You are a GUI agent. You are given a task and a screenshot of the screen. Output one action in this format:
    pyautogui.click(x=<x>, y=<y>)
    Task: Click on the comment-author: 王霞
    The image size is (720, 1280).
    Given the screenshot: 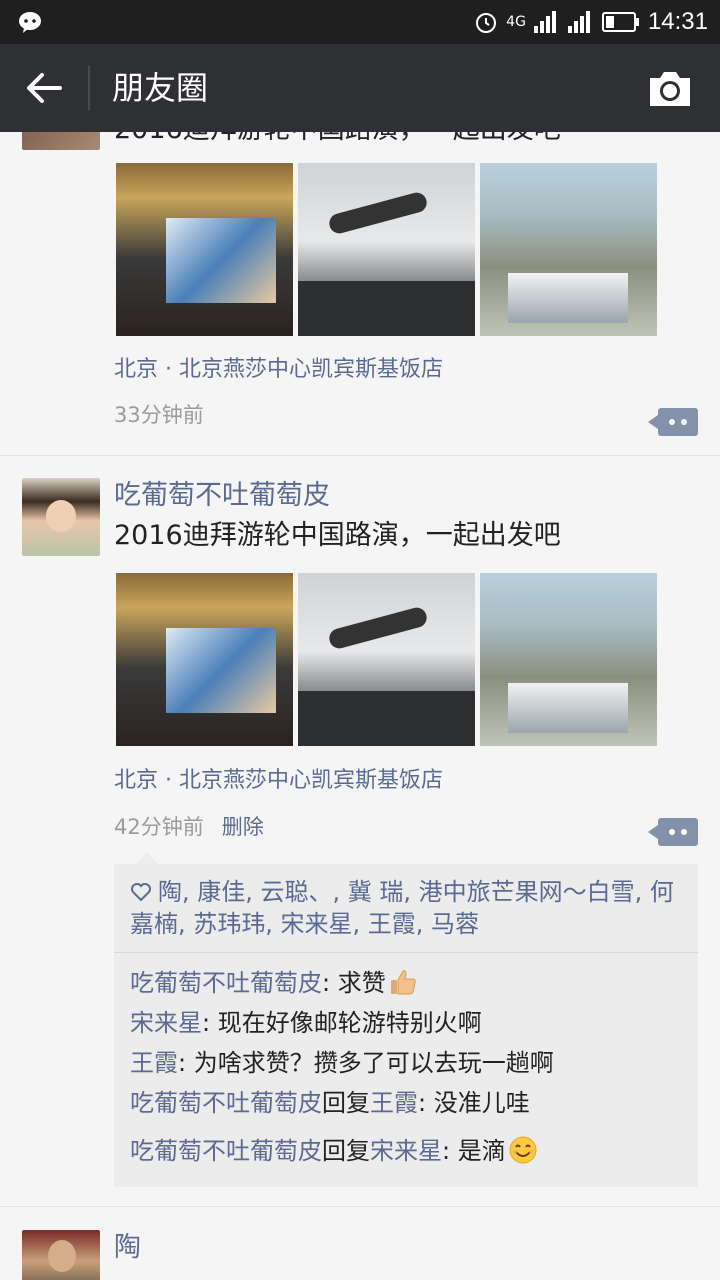 What is the action you would take?
    pyautogui.click(x=154, y=1063)
    